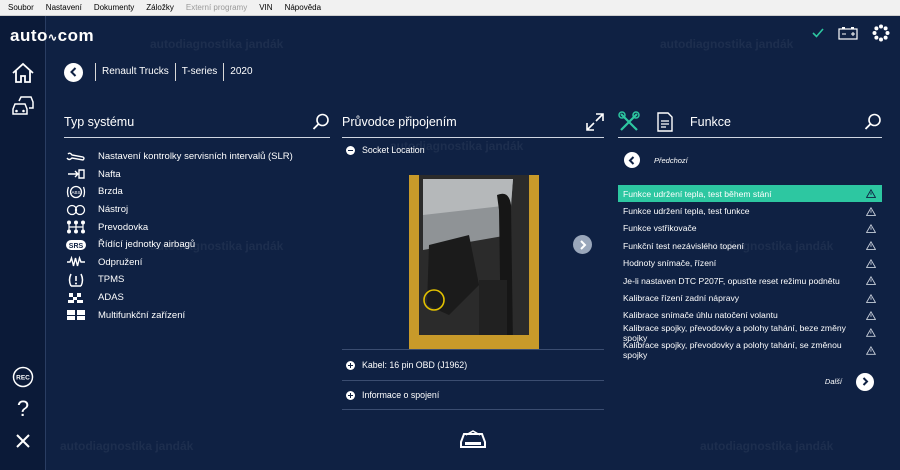 The image size is (900, 470). I want to click on next-image-button, so click(582, 244).